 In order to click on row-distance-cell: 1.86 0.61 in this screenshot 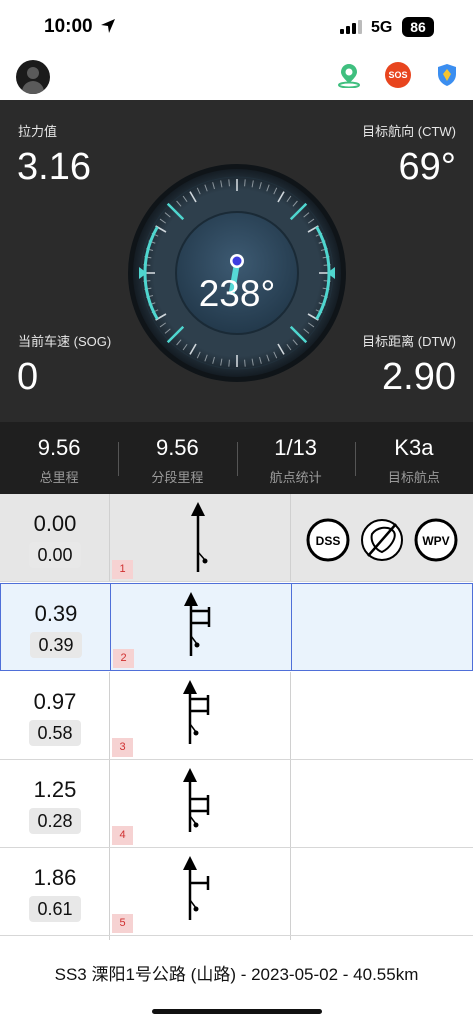, I will do `click(55, 891)`.